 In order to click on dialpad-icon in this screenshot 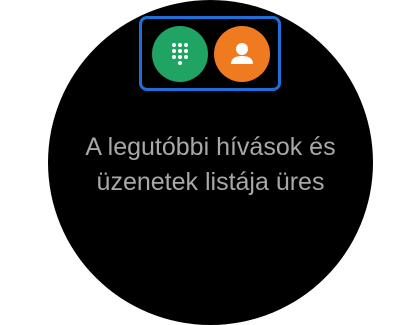, I will do `click(180, 54)`.